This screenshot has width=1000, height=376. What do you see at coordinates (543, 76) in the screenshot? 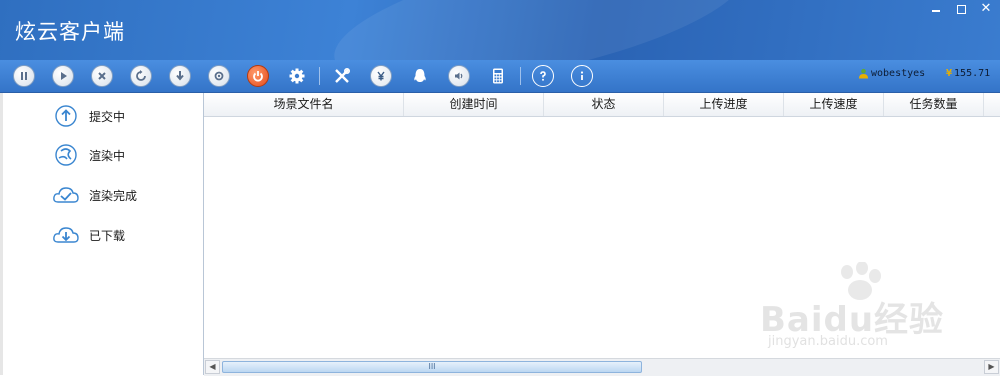
I see `help-icon` at bounding box center [543, 76].